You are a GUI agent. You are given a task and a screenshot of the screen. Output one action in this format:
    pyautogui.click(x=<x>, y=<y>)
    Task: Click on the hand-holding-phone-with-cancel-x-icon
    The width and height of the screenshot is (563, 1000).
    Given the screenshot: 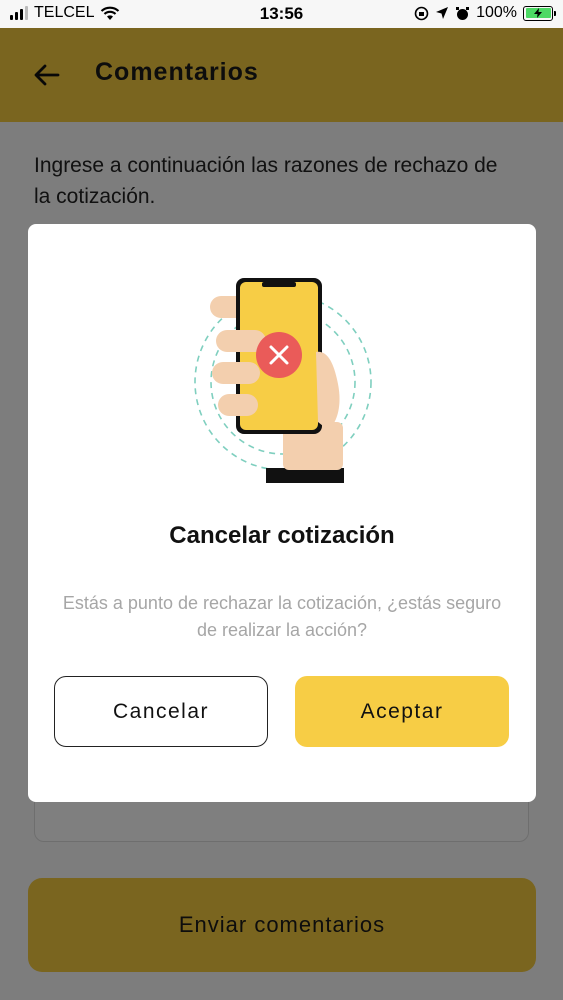 What is the action you would take?
    pyautogui.click(x=283, y=380)
    